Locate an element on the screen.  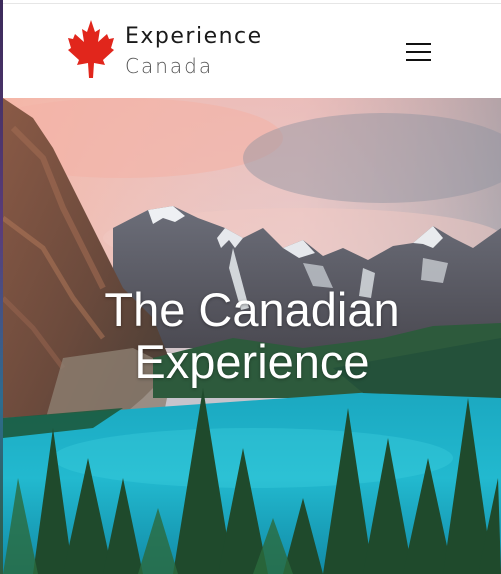
hero-title-line2: Experience is located at coordinates (252, 361).